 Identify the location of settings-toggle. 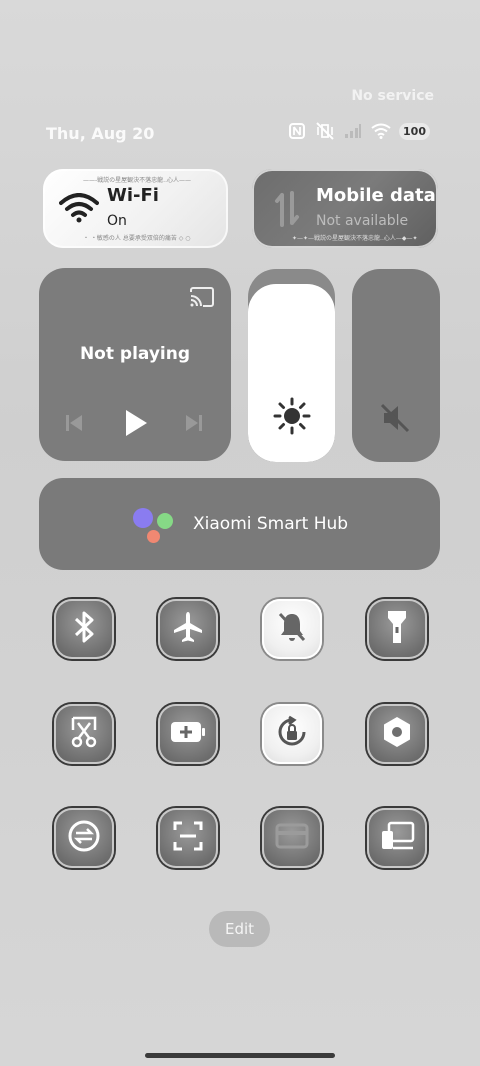
(397, 734).